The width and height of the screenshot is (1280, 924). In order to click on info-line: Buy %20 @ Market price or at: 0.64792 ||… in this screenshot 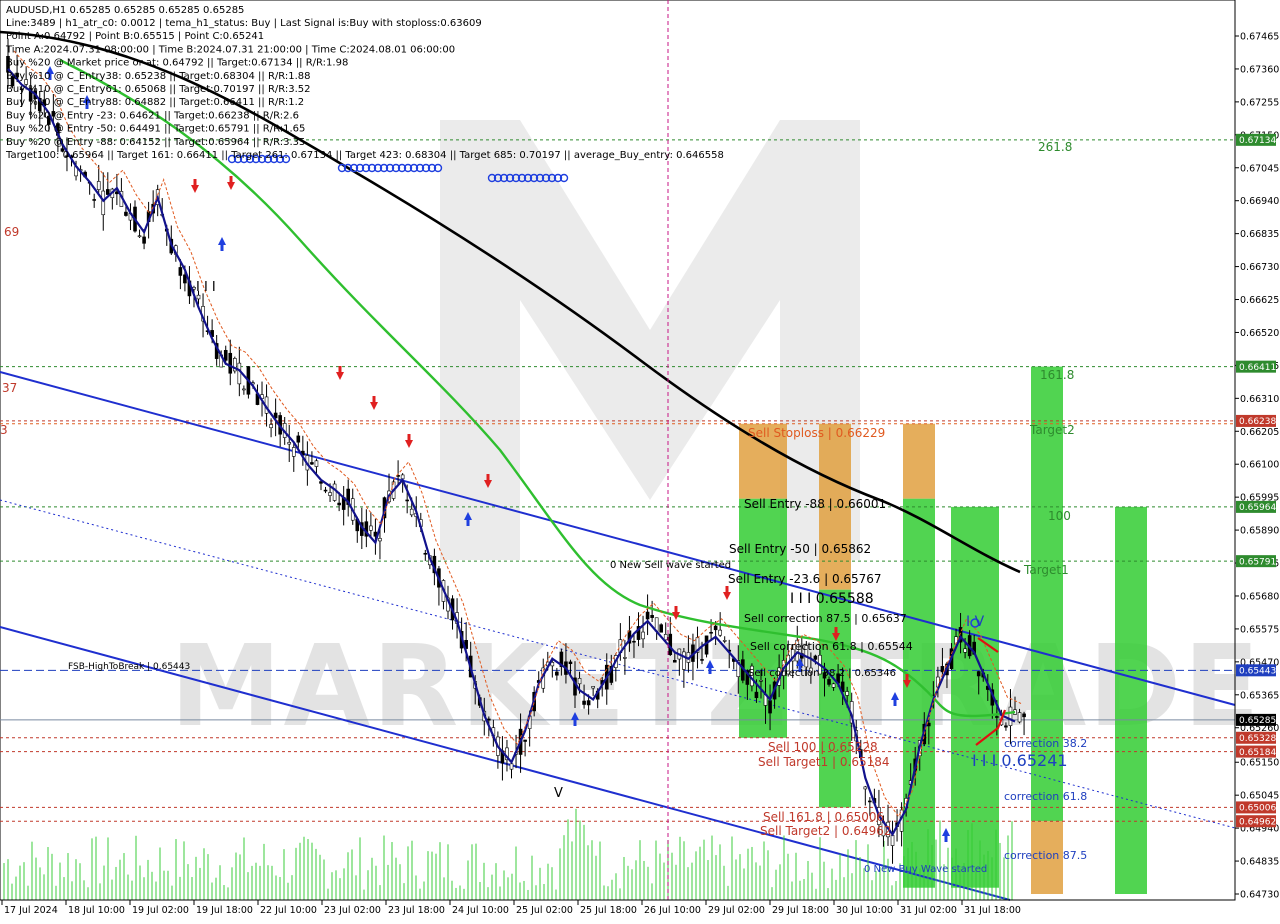, I will do `click(177, 63)`.